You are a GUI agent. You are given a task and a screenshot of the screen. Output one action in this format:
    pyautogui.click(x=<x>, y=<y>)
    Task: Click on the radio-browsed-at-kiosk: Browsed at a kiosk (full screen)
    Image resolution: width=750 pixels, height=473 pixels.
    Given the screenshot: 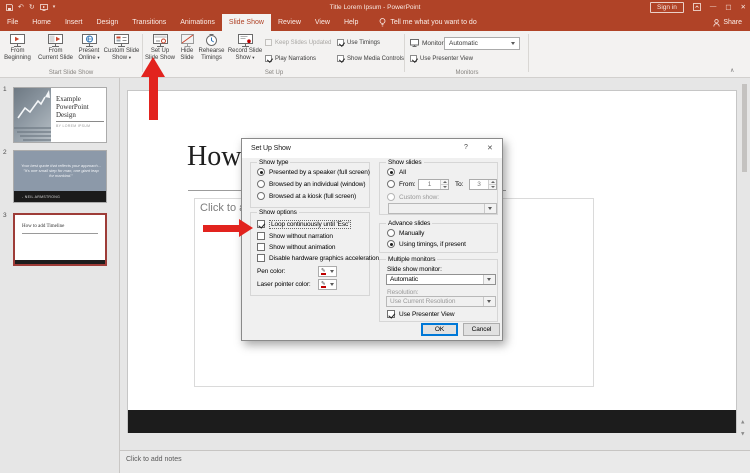 What is the action you would take?
    pyautogui.click(x=306, y=196)
    